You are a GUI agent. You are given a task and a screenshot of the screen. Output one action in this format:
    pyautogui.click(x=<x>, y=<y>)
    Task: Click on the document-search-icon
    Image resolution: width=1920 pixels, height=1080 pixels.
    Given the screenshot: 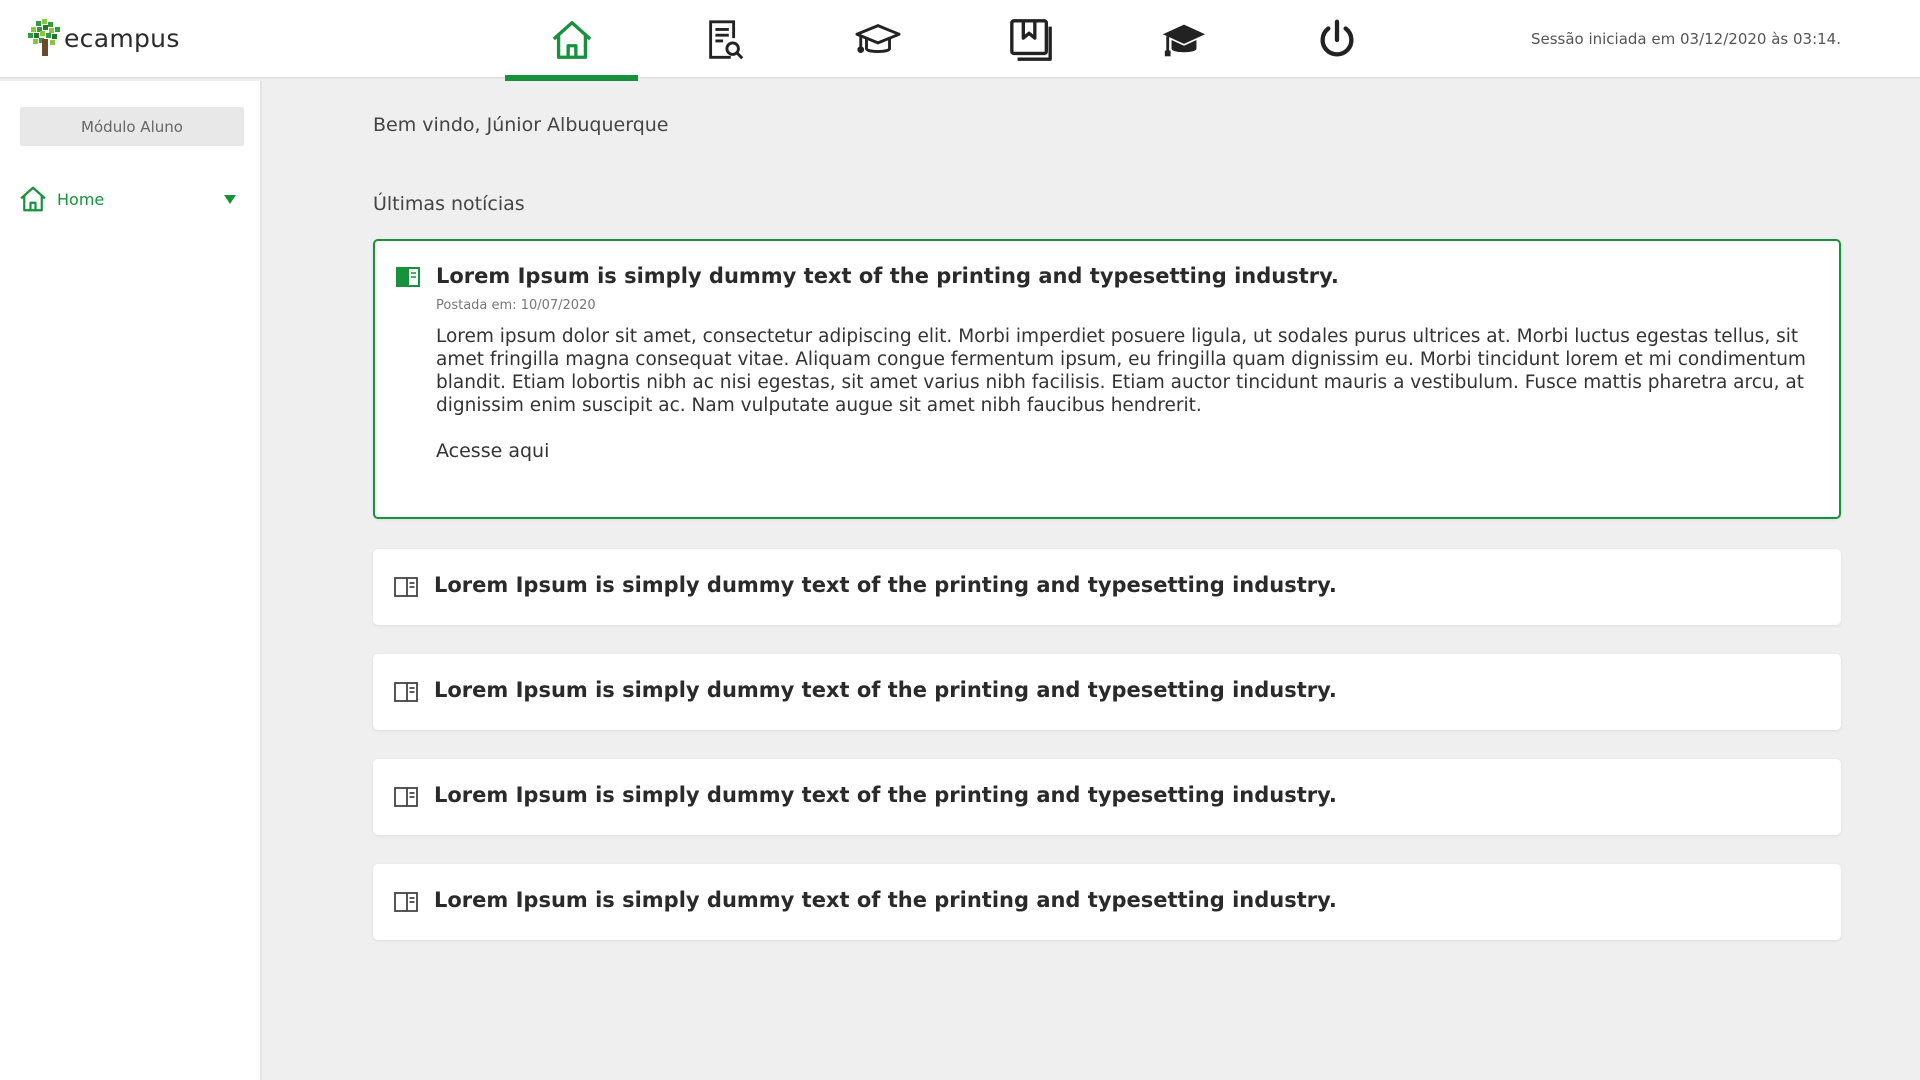 What is the action you would take?
    pyautogui.click(x=725, y=39)
    